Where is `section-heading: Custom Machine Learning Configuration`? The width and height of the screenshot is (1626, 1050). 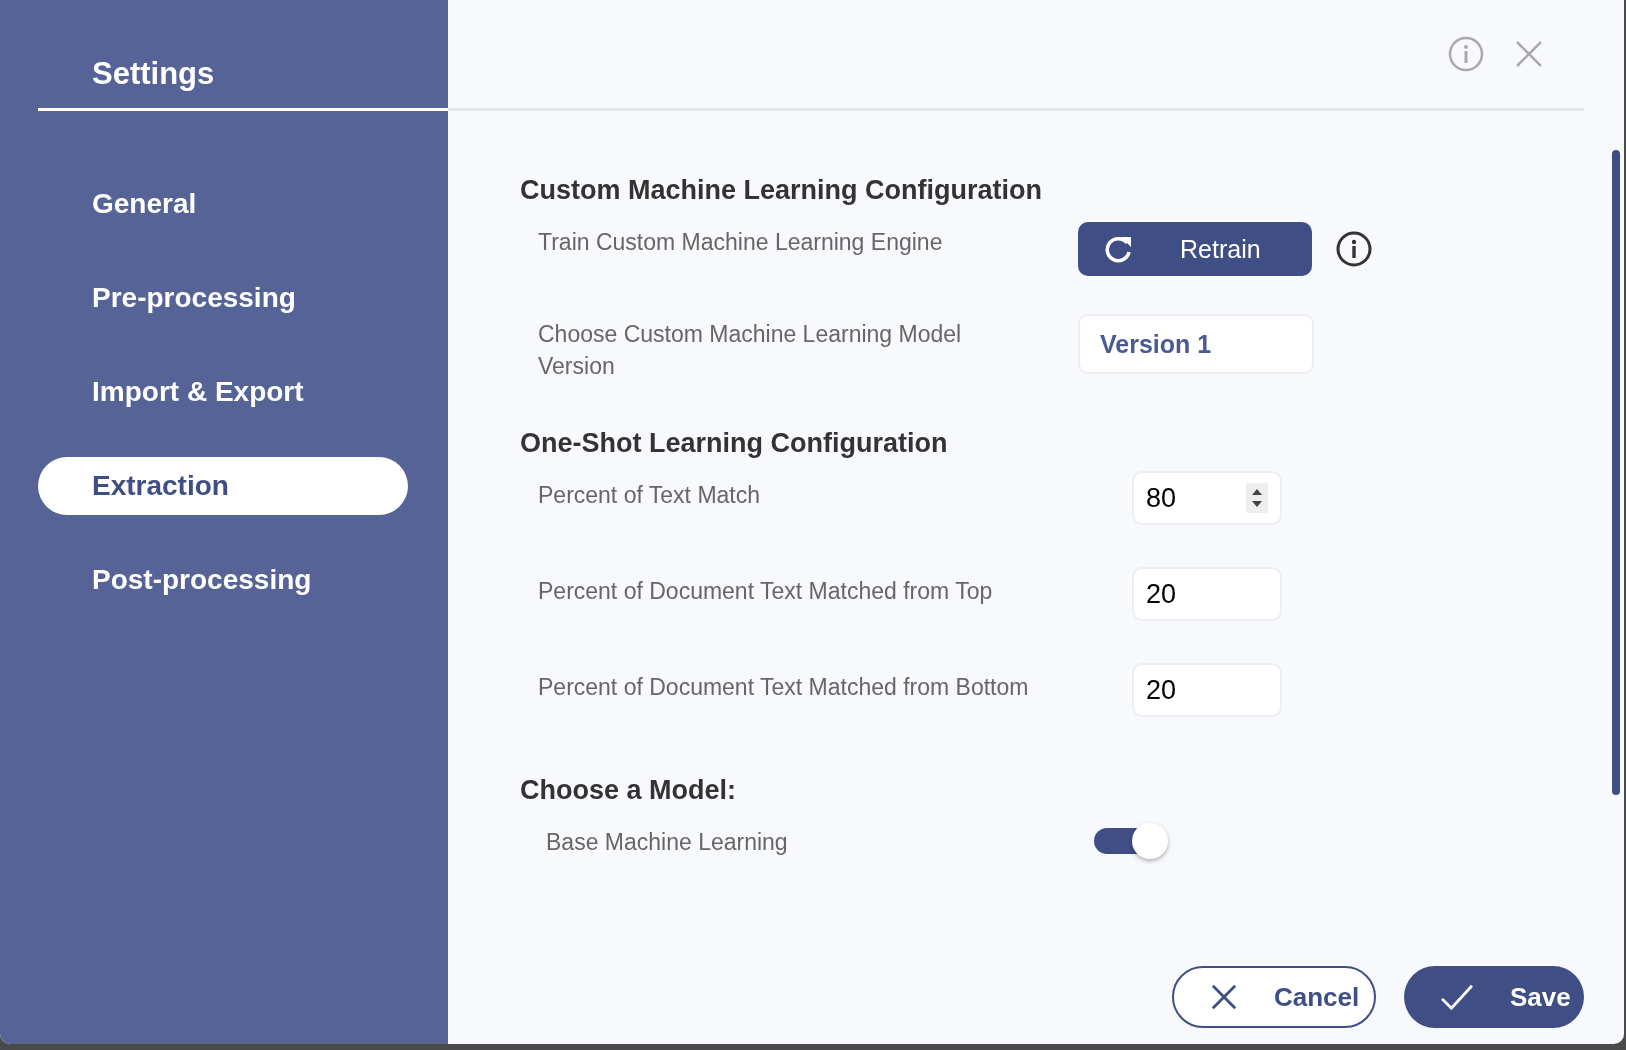 section-heading: Custom Machine Learning Configuration is located at coordinates (781, 190).